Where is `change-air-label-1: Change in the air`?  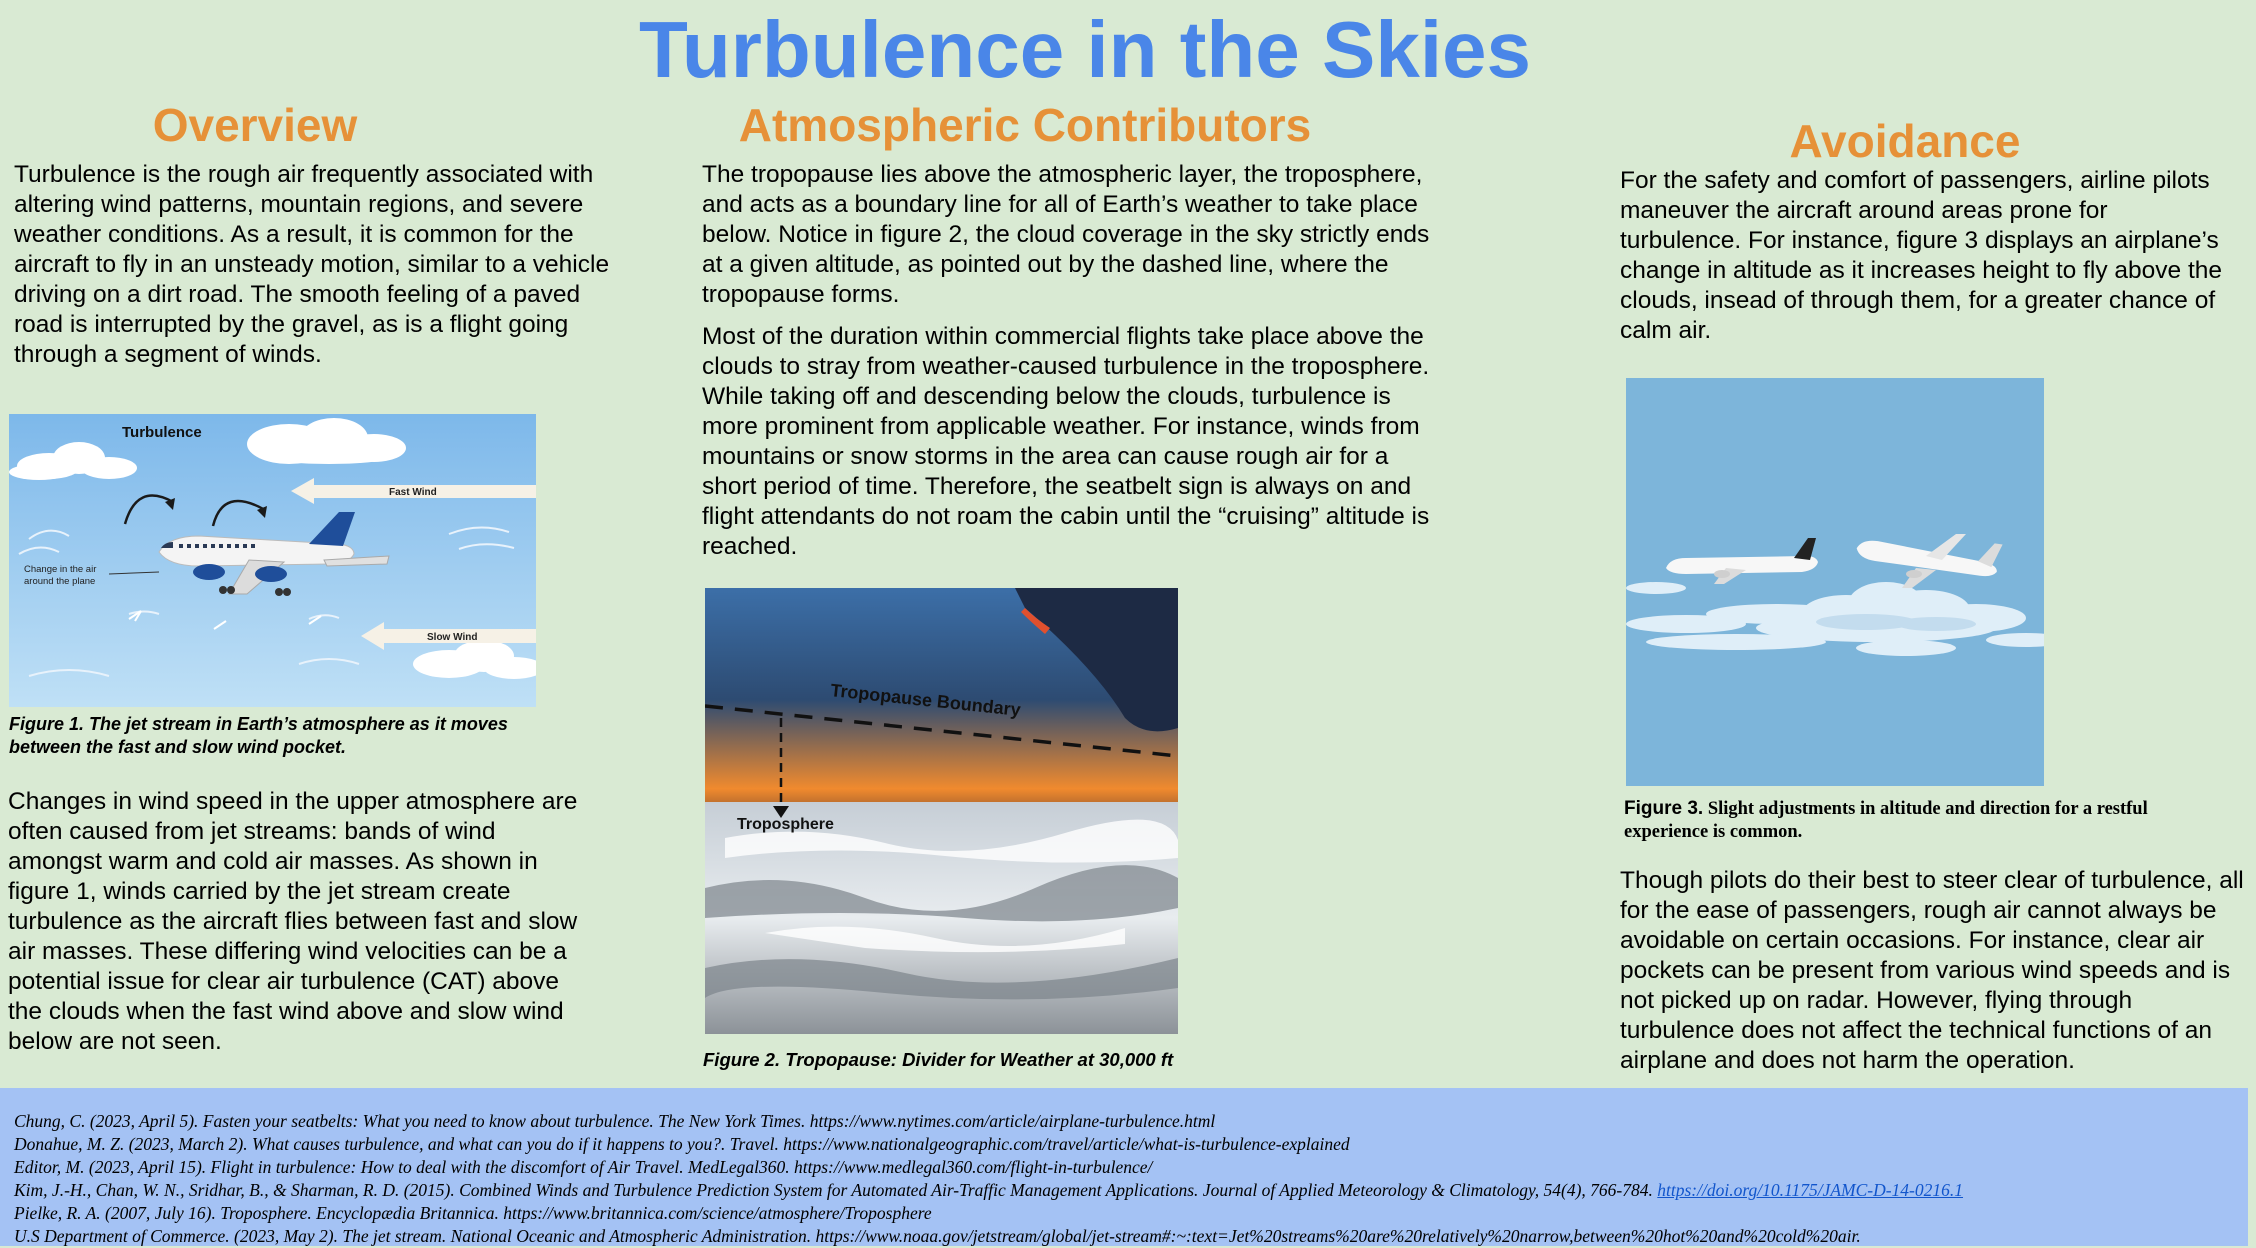 change-air-label-1: Change in the air is located at coordinates (60, 569).